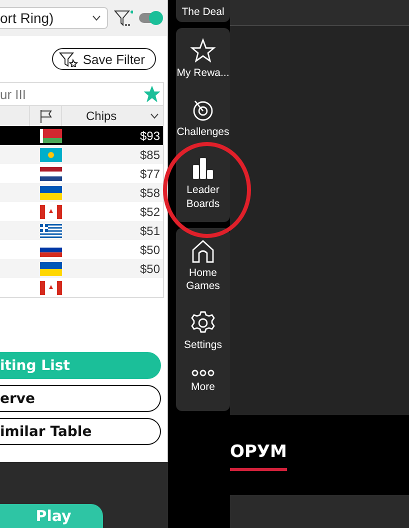  What do you see at coordinates (203, 280) in the screenshot?
I see `sidebar-item: Home Games` at bounding box center [203, 280].